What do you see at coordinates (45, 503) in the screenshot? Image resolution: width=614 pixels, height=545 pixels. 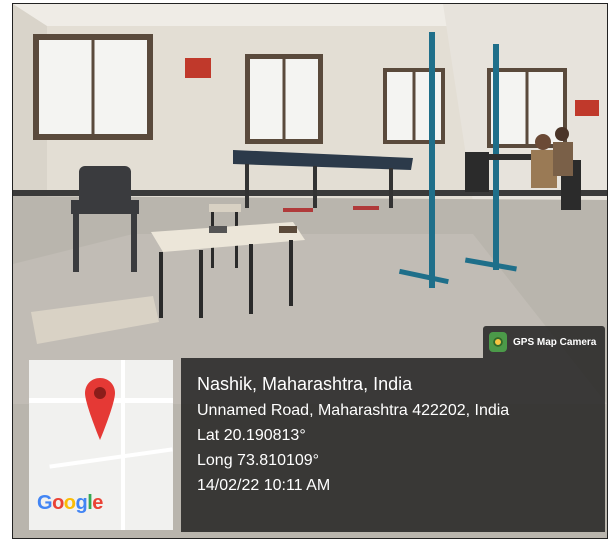 I see `logo-letter: G` at bounding box center [45, 503].